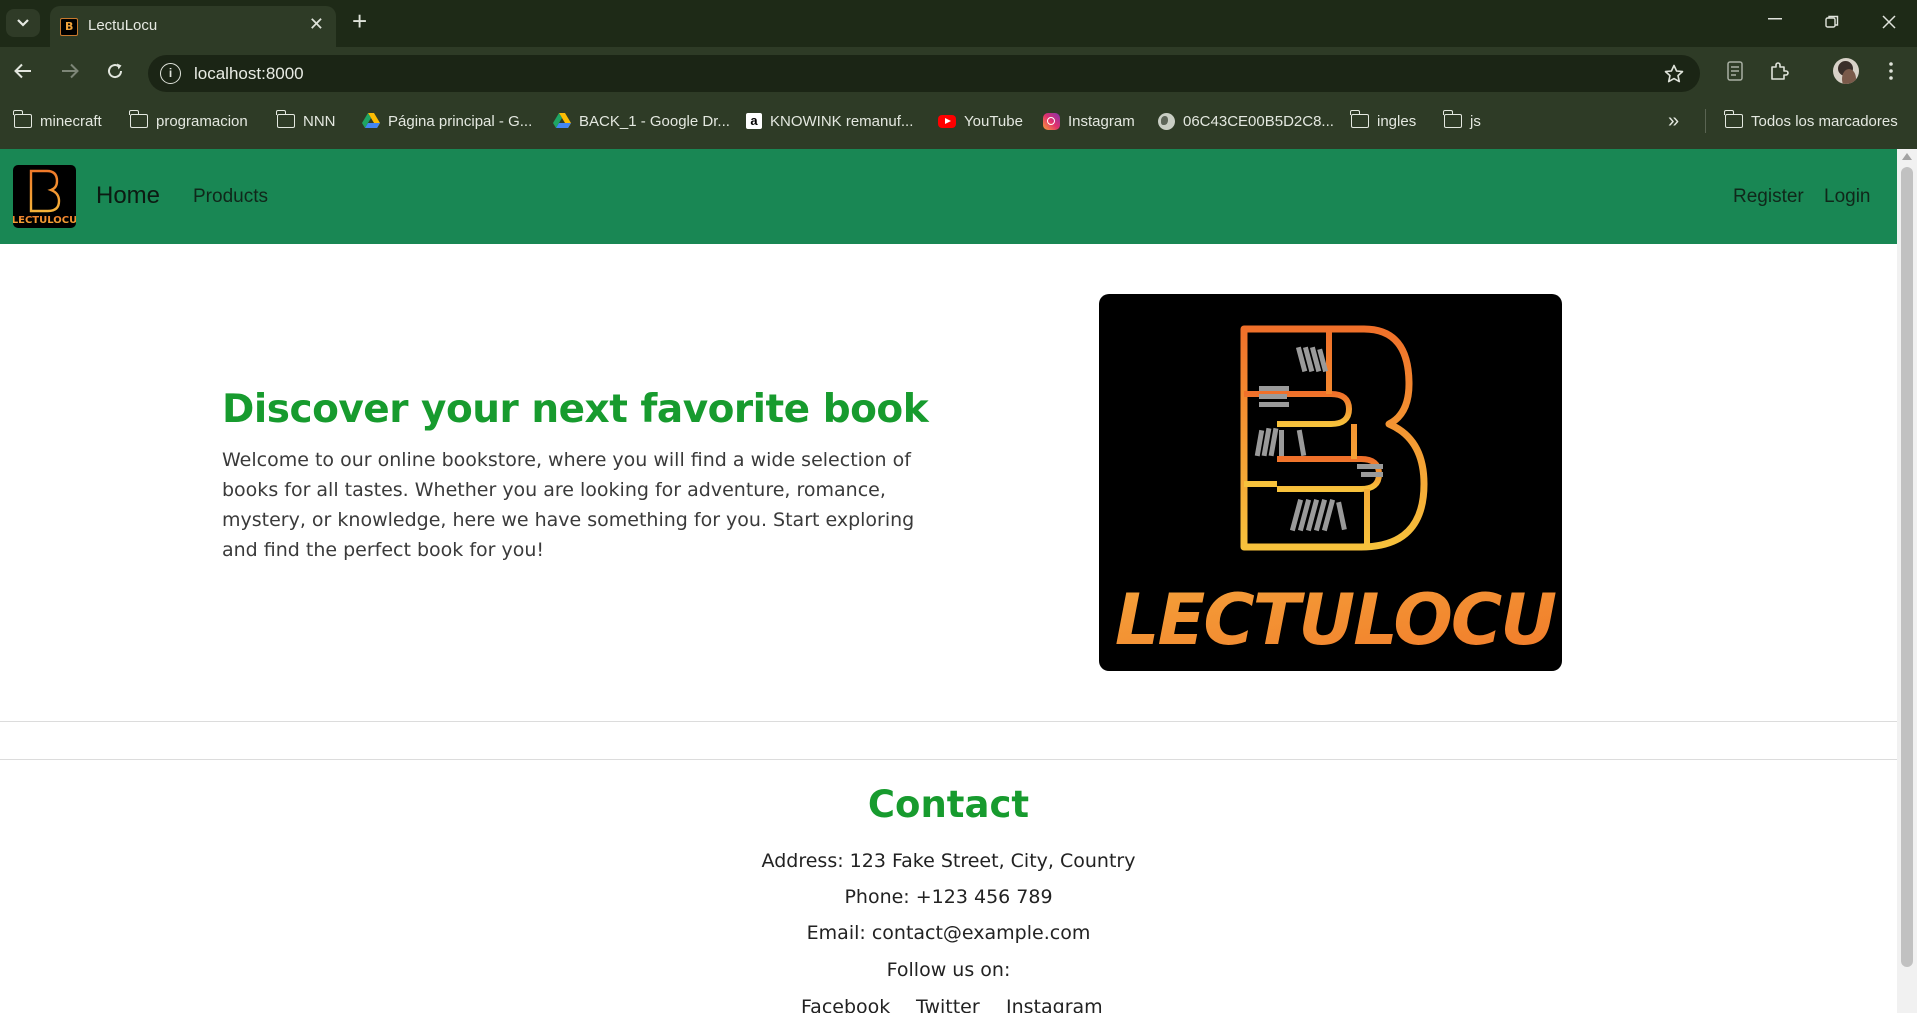 This screenshot has width=1917, height=1013. I want to click on bookmark-programacion: programacion, so click(188, 120).